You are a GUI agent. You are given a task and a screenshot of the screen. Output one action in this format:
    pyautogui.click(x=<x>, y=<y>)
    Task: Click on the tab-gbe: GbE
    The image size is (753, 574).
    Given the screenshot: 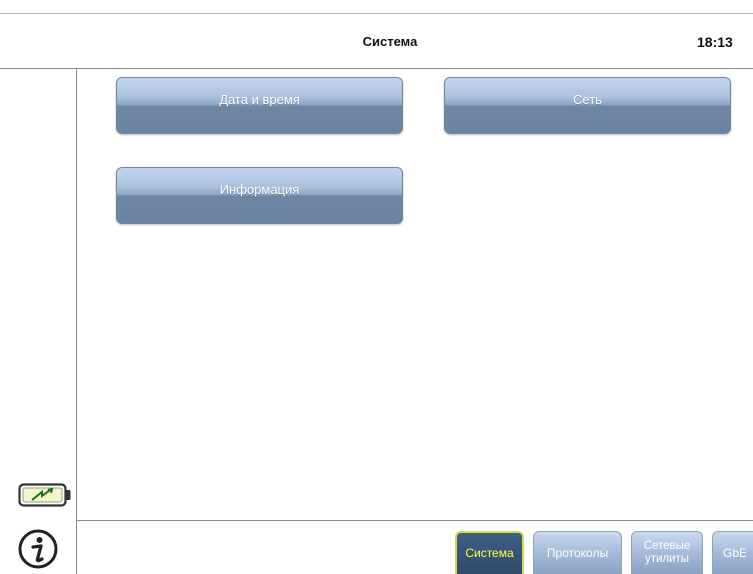 What is the action you would take?
    pyautogui.click(x=732, y=552)
    